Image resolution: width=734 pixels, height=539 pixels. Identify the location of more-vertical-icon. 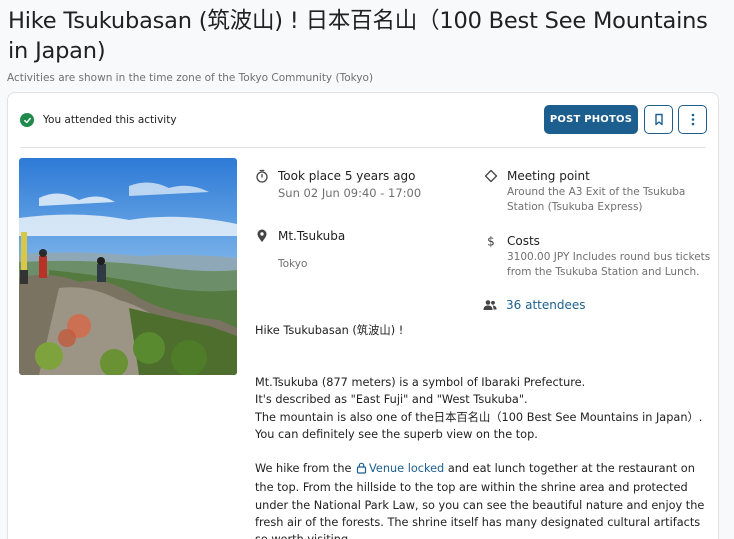
(692, 119).